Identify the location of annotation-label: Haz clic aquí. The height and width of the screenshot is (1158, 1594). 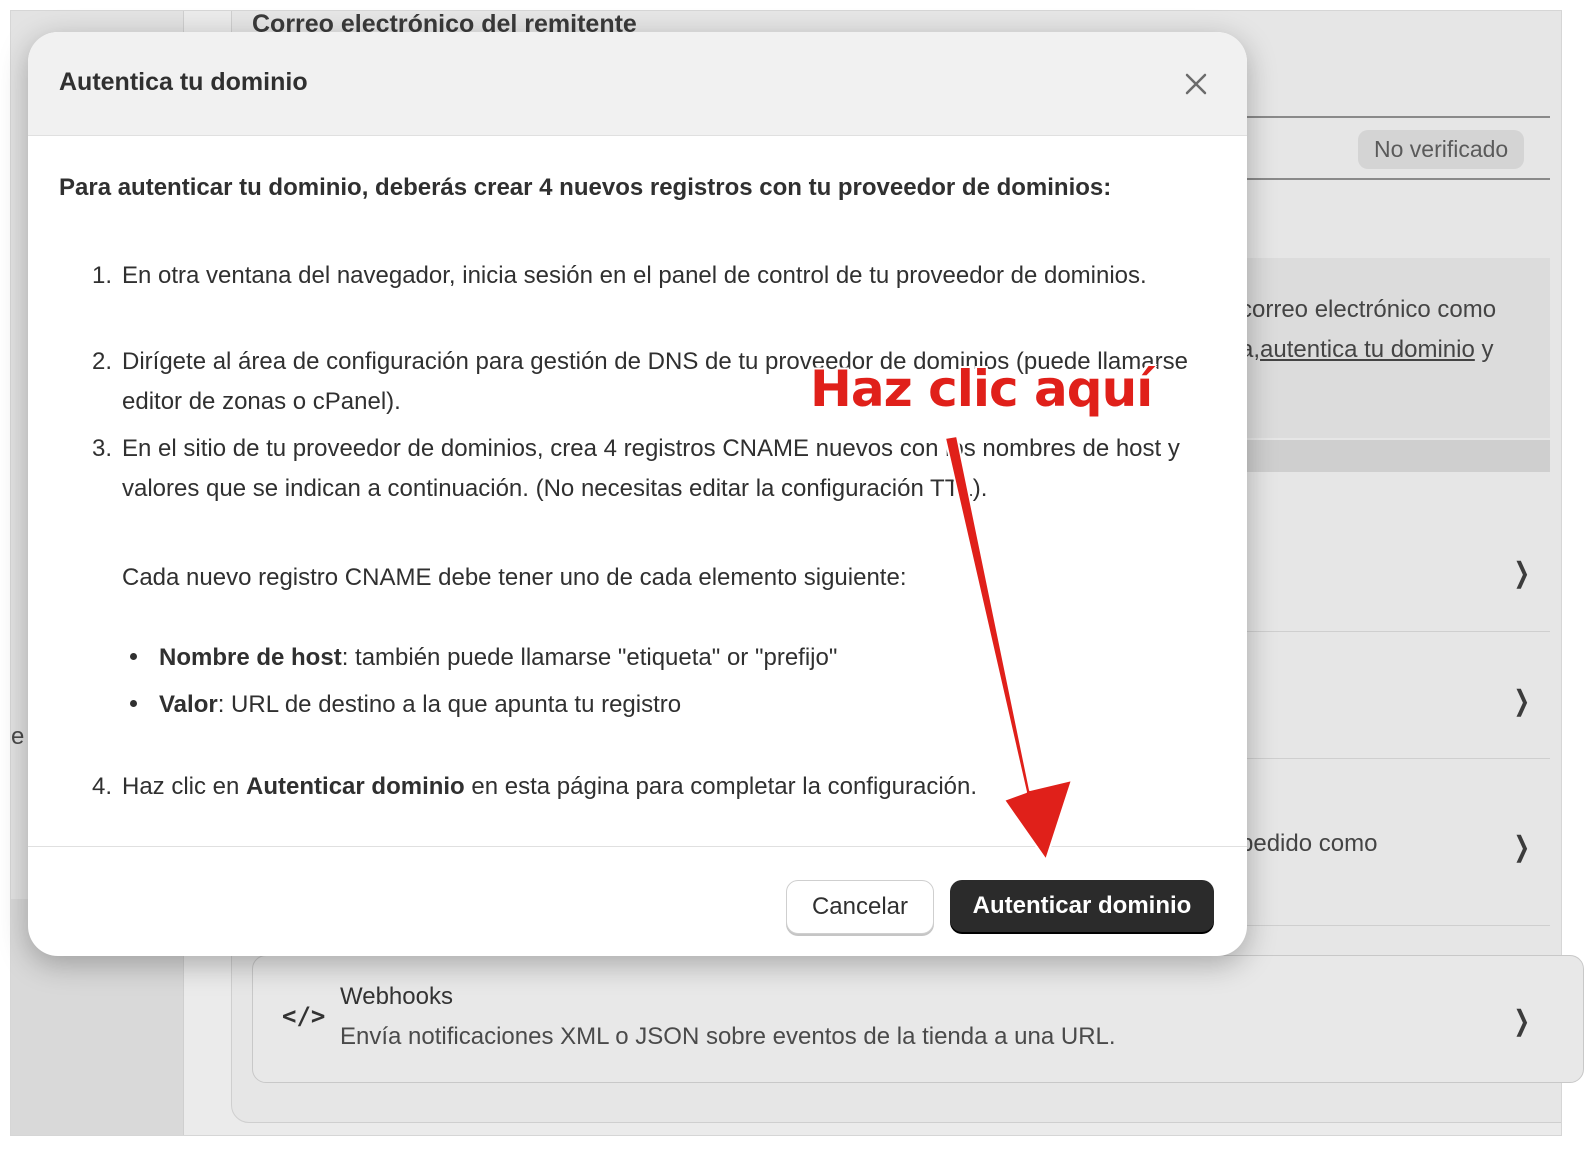
(981, 389).